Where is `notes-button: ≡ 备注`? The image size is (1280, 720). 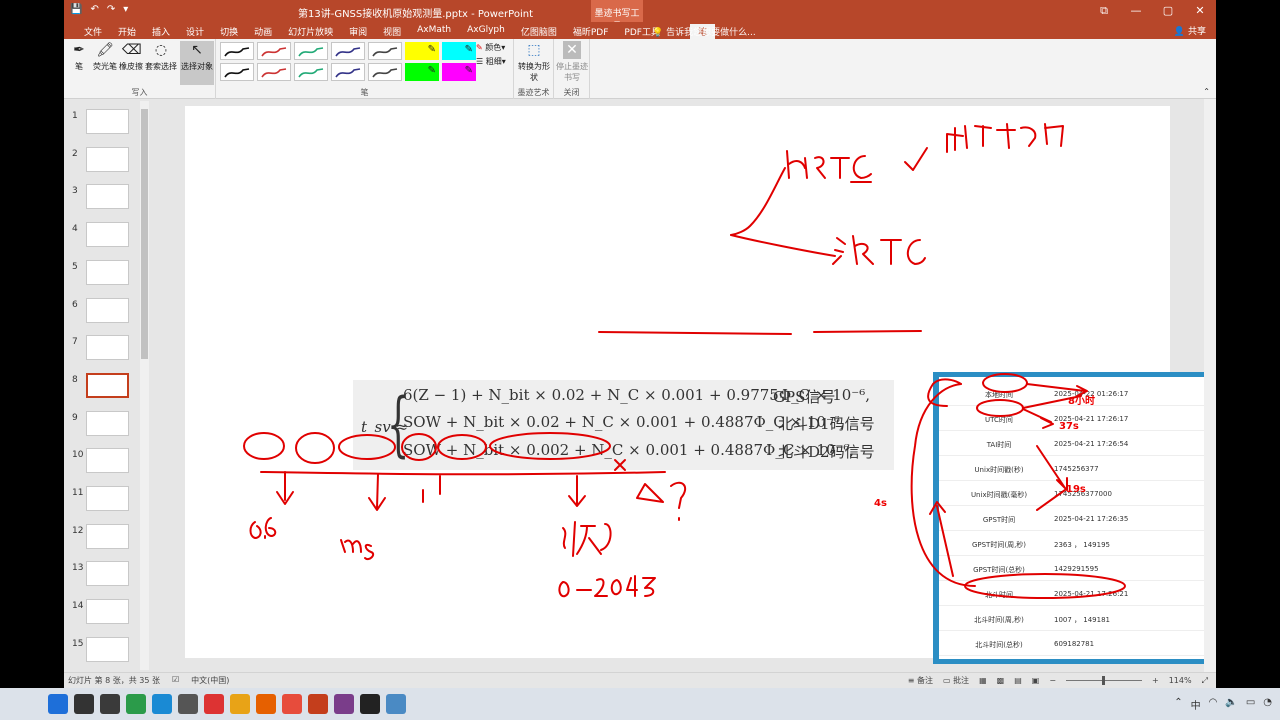 notes-button: ≡ 备注 is located at coordinates (920, 680).